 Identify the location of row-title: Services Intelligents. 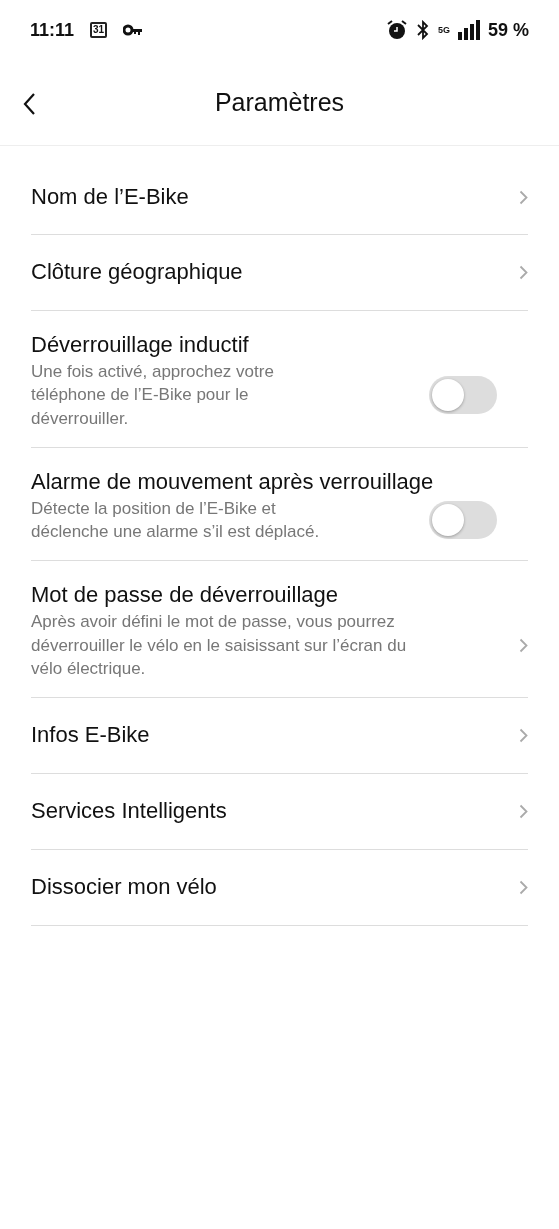
(129, 811).